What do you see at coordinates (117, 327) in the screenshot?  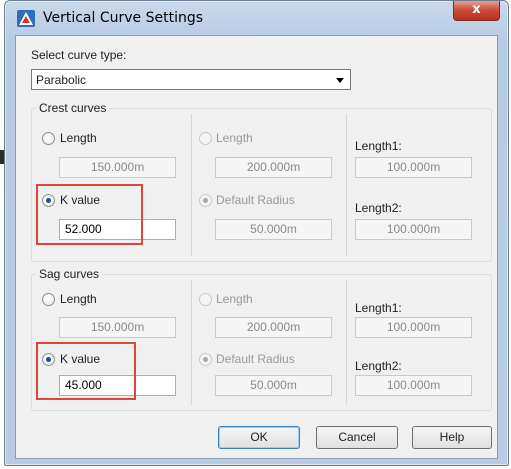 I see `sag-length-field: 150.000m` at bounding box center [117, 327].